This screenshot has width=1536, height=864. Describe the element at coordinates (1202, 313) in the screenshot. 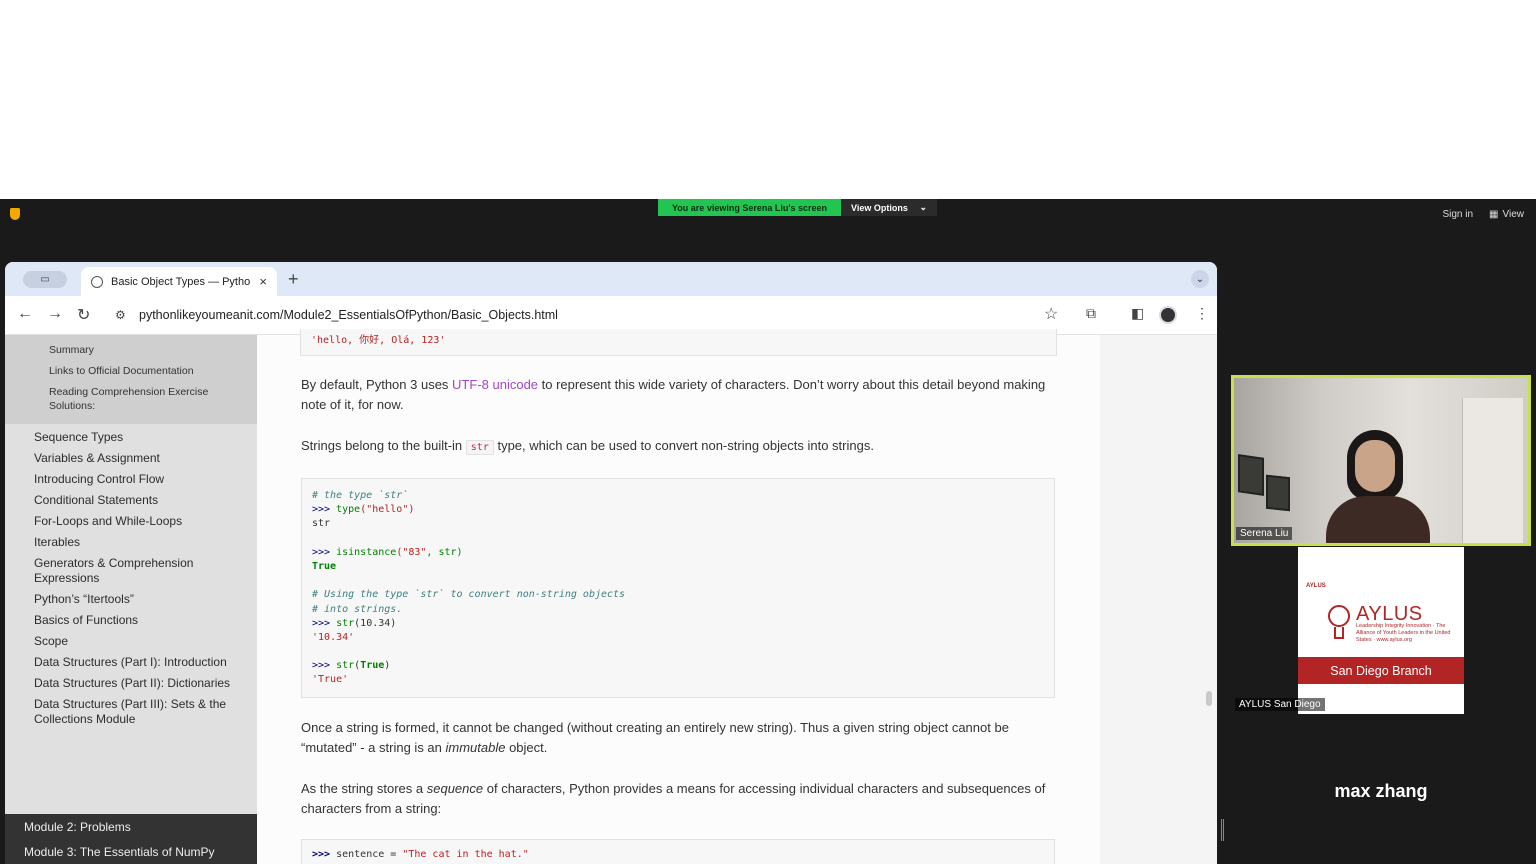

I see `more-menu-icon: ⋮` at that location.